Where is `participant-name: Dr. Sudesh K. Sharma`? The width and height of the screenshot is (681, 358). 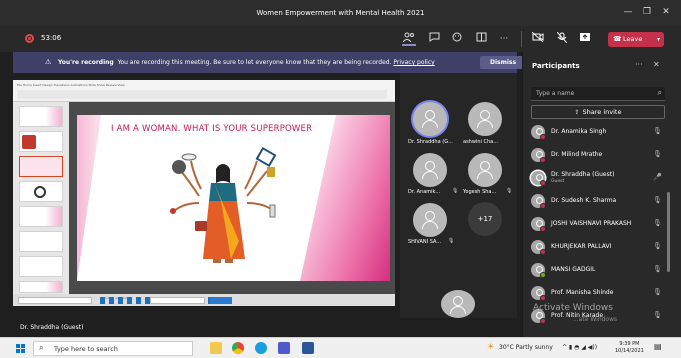
participant-name: Dr. Sudesh K. Sharma is located at coordinates (584, 200).